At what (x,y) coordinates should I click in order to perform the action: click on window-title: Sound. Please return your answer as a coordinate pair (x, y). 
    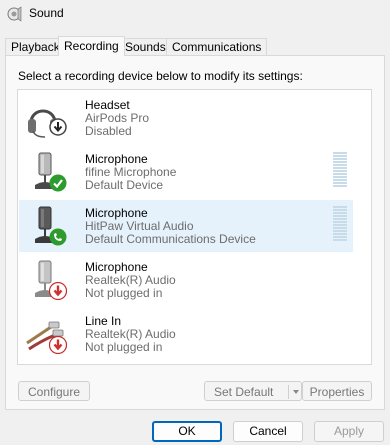
    Looking at the image, I should click on (46, 13).